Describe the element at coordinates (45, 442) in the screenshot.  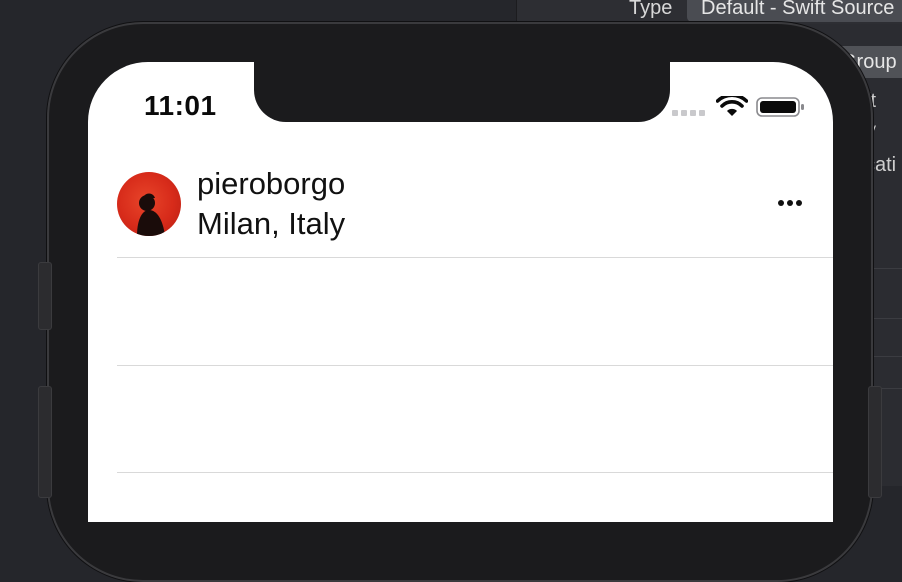
I see `volume-down-button` at that location.